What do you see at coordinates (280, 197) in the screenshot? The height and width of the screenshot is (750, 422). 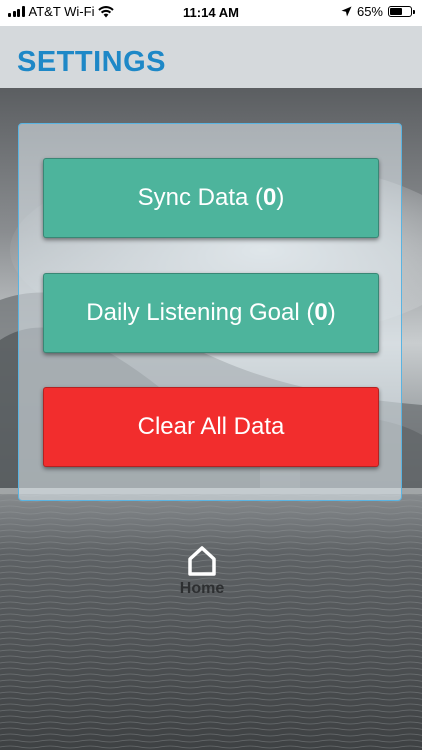 I see `sync-data-suffix: )` at bounding box center [280, 197].